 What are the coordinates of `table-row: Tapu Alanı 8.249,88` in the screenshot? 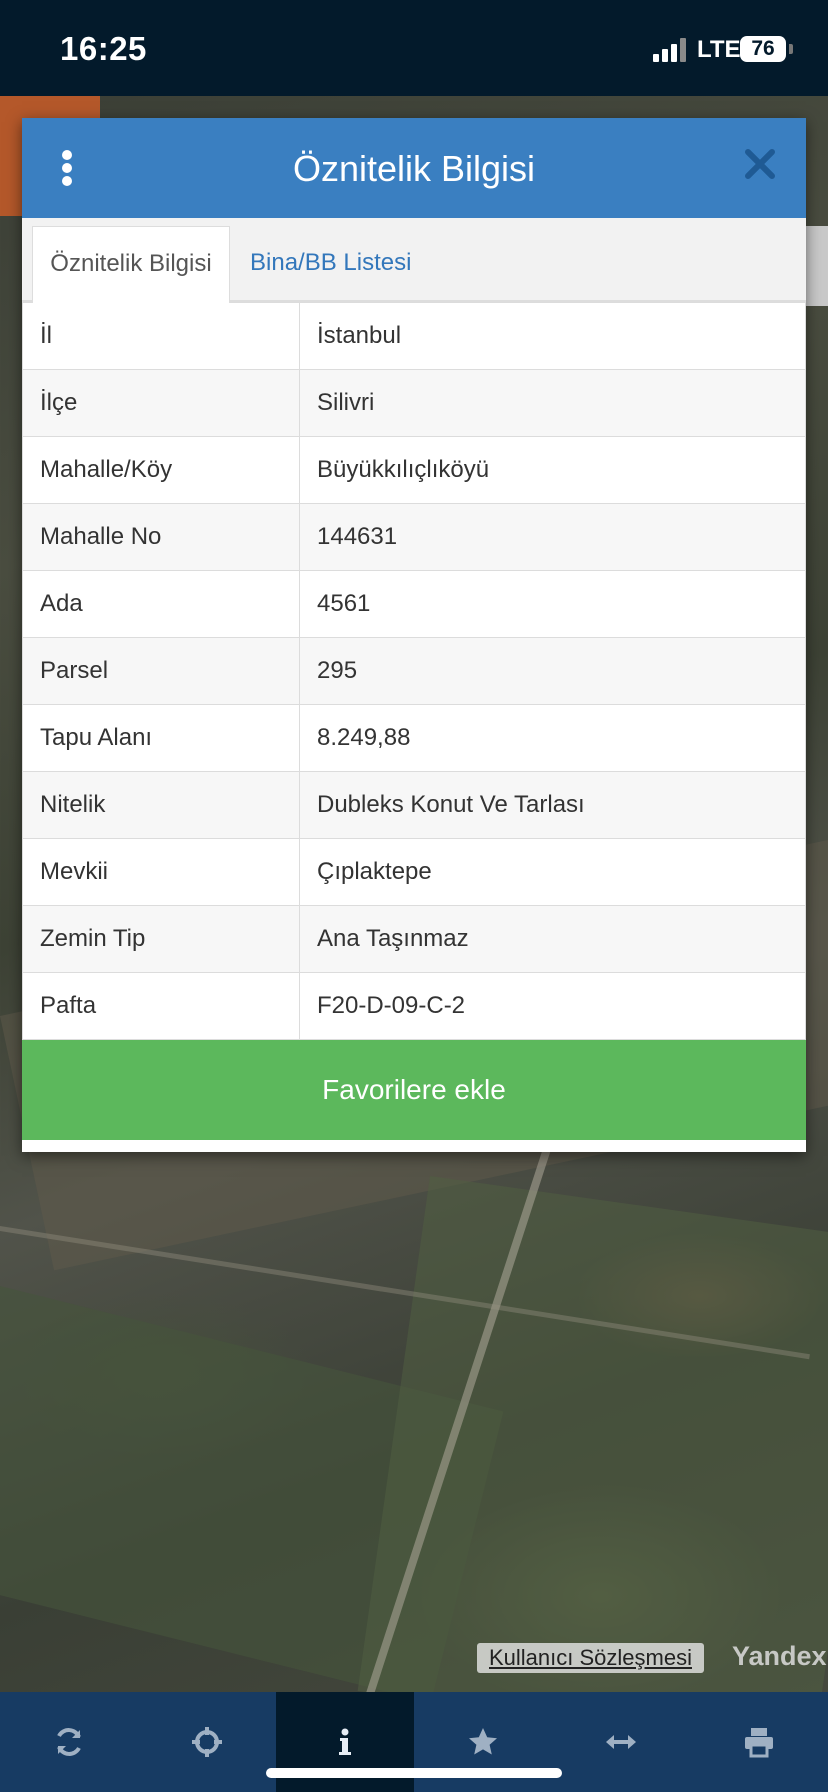 It's located at (414, 738).